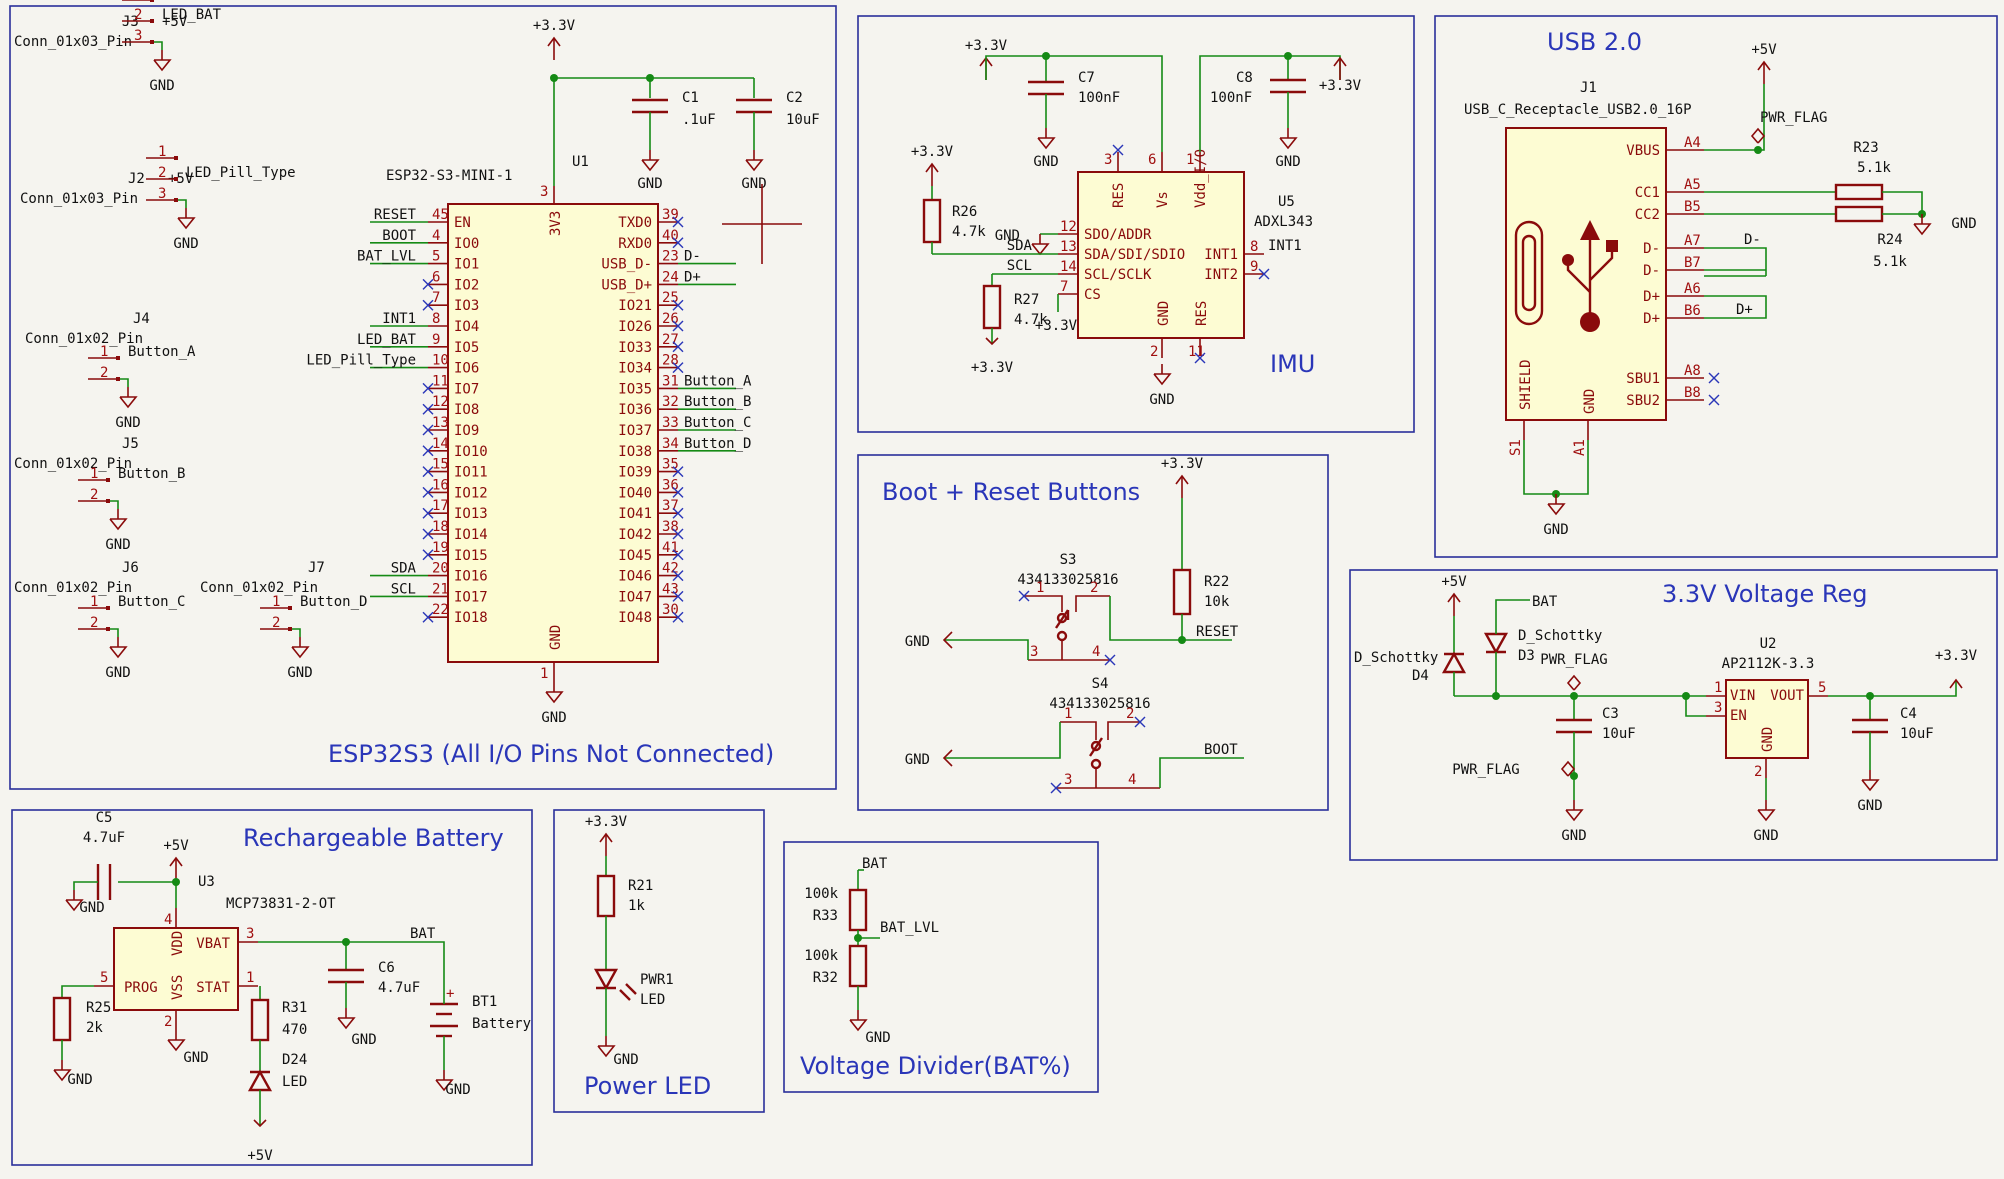 This screenshot has width=2004, height=1179. I want to click on c2-ref: C2, so click(794, 98).